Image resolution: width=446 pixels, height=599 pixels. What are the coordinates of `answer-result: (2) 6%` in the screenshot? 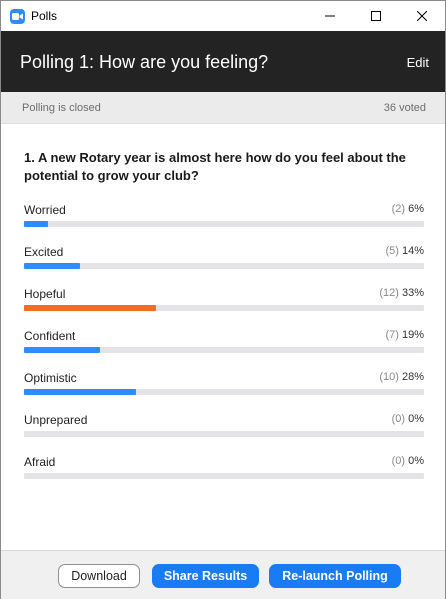 It's located at (408, 209).